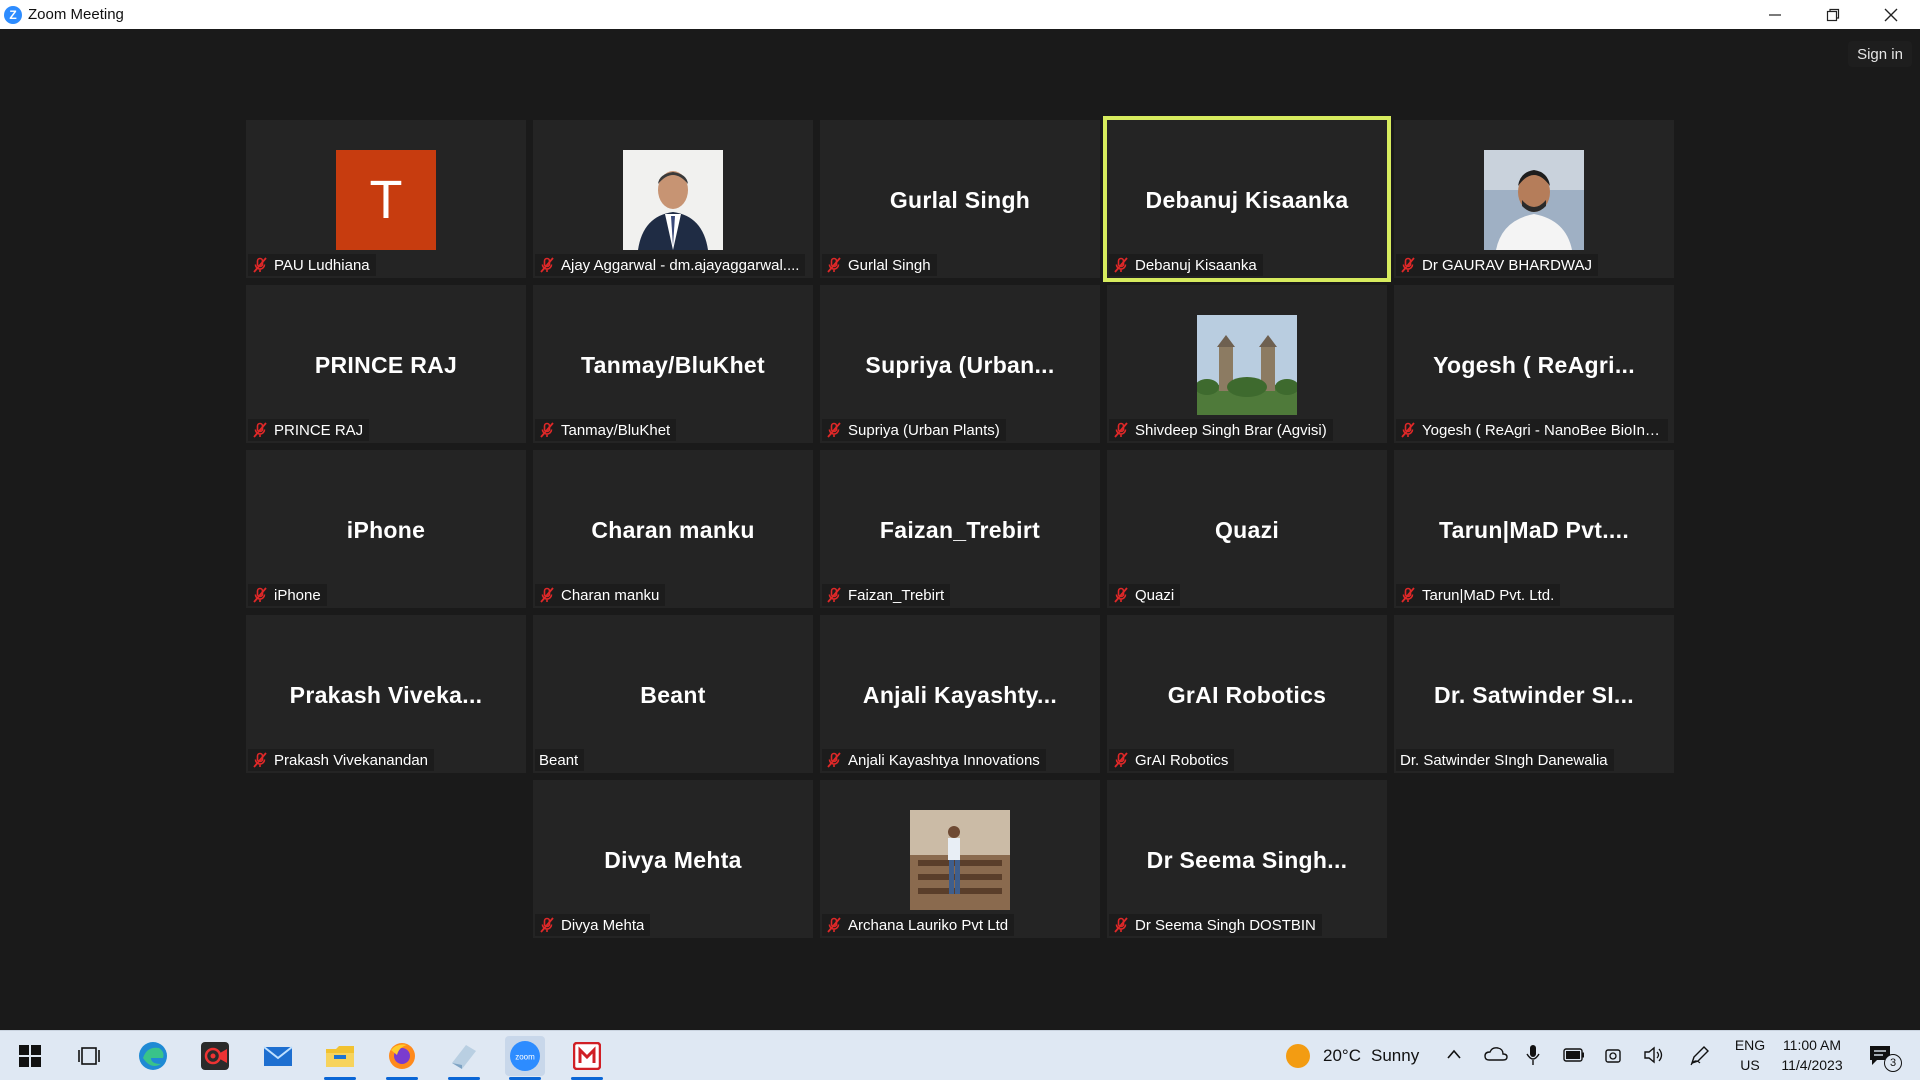 This screenshot has height=1080, width=1920. I want to click on participant-tile: PRINCE RAJ PRINCE RAJ, so click(386, 364).